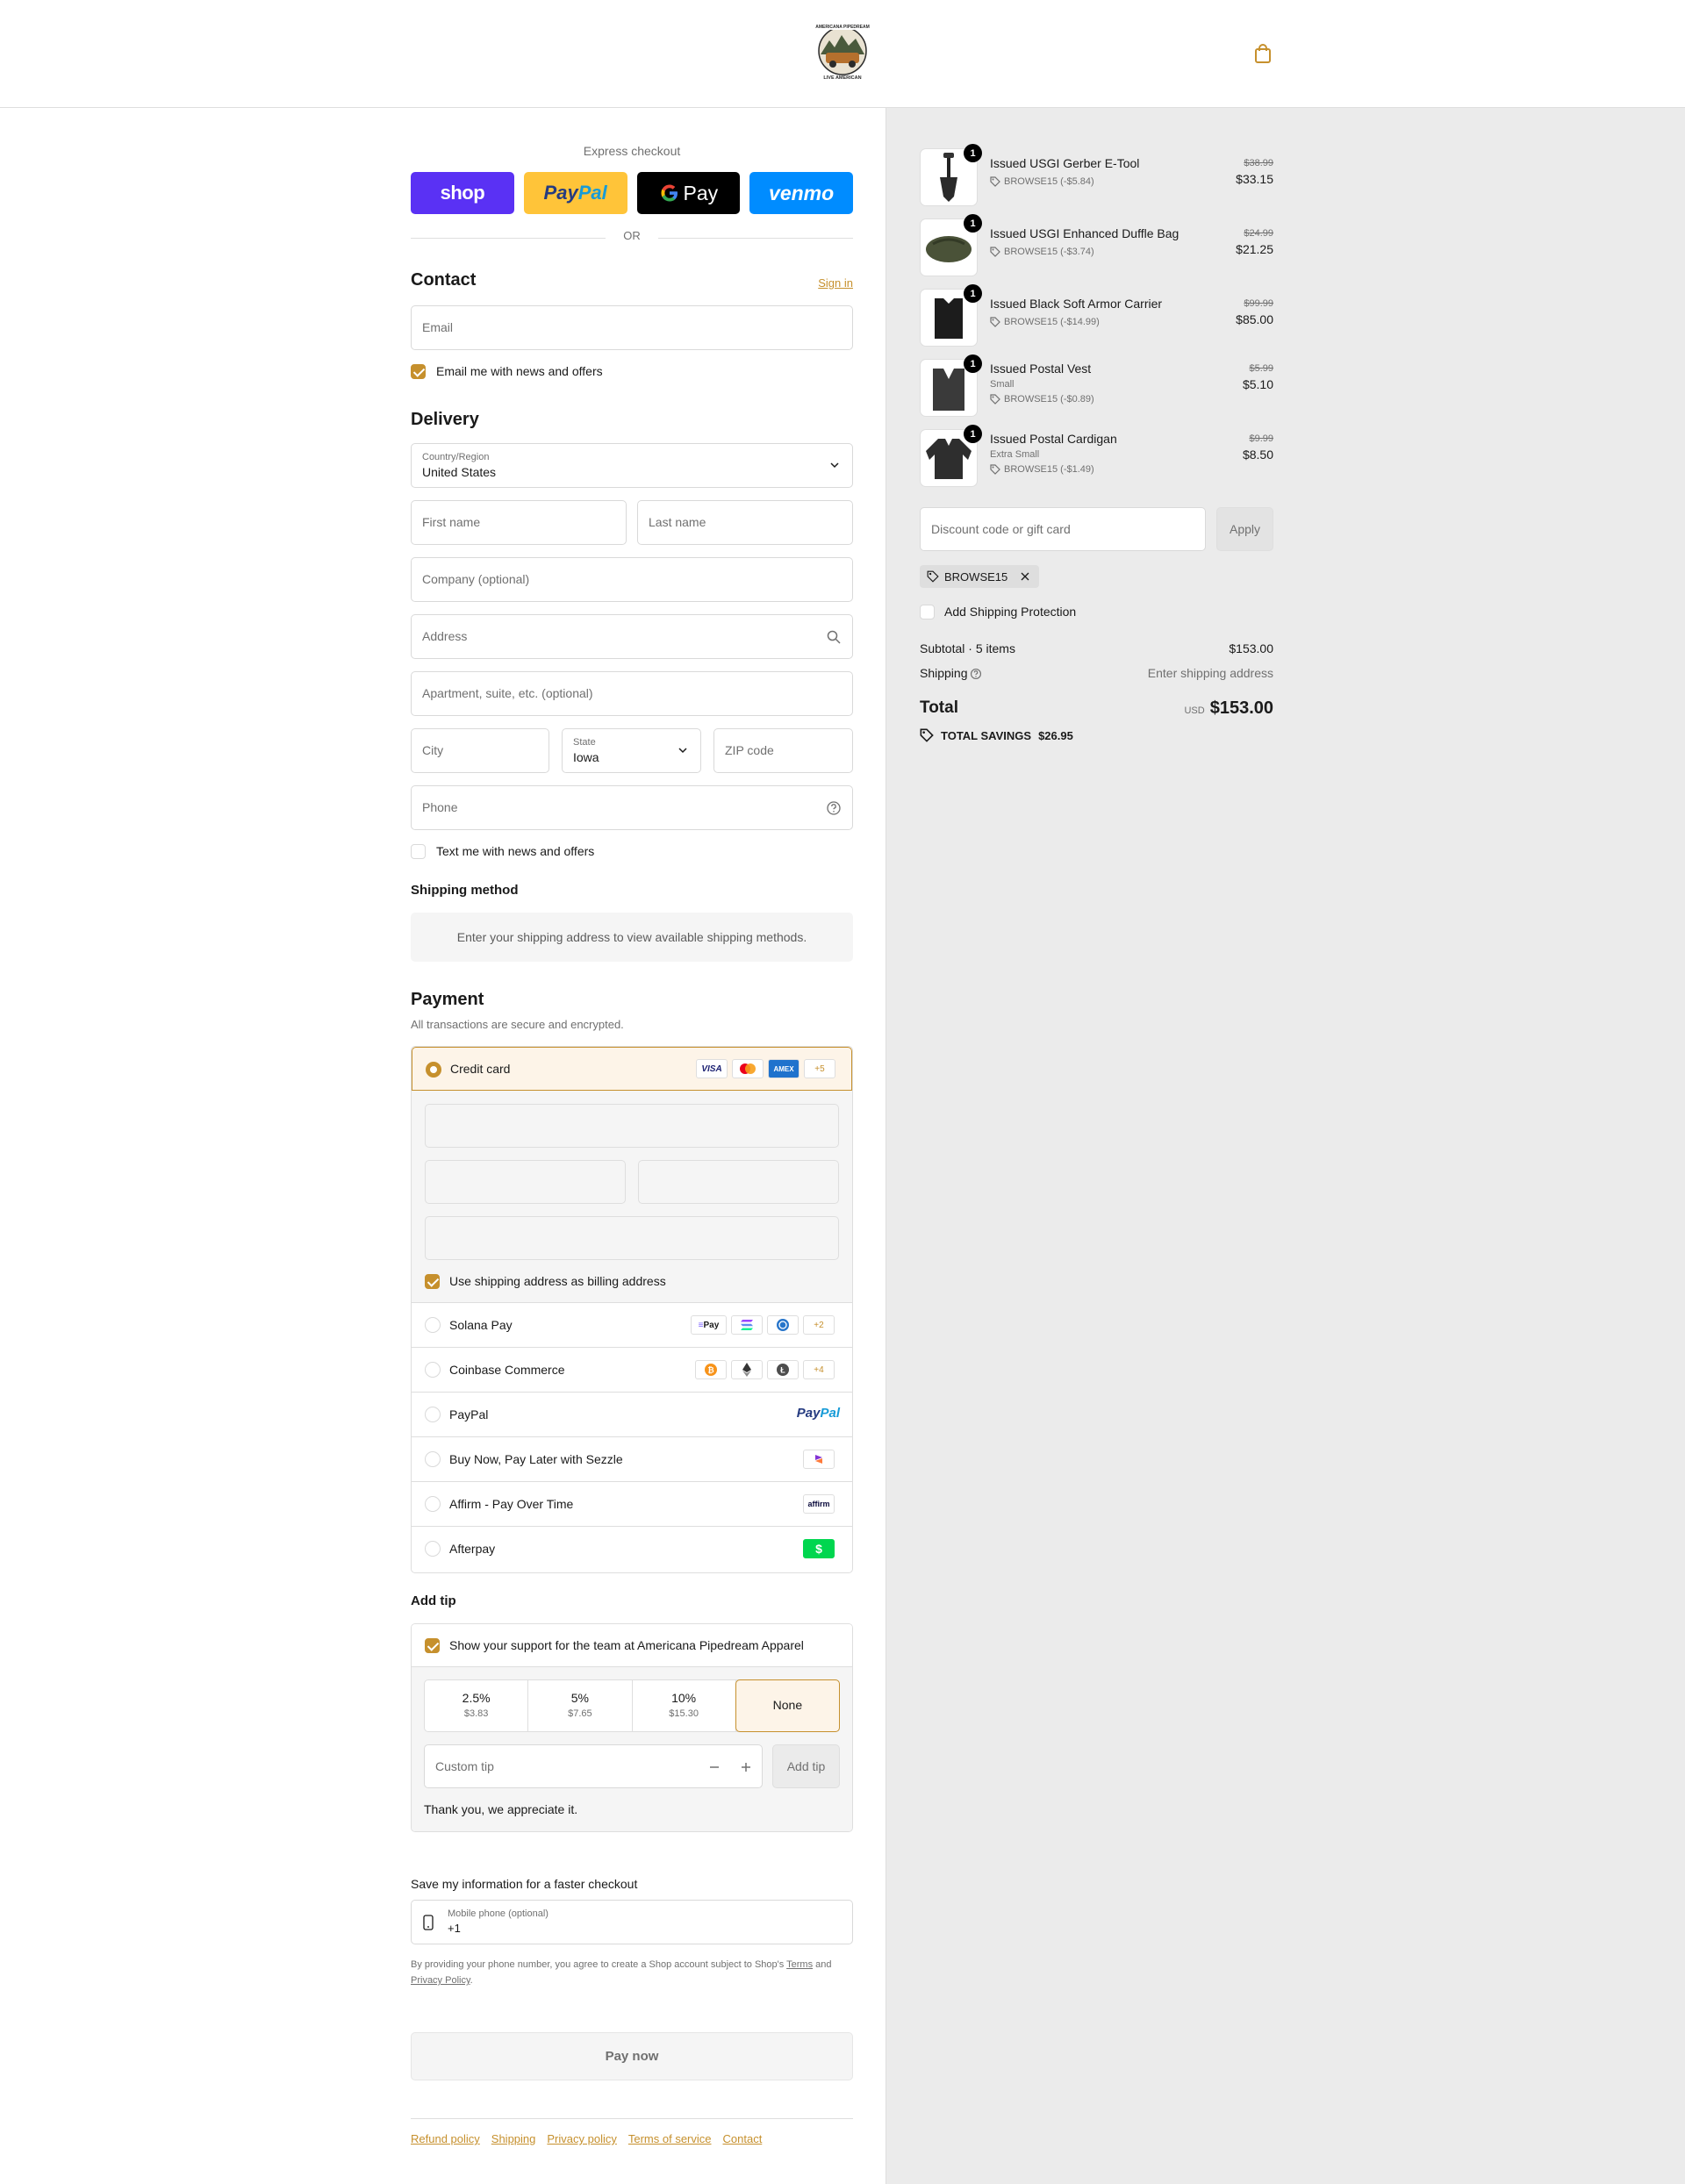 Image resolution: width=1685 pixels, height=2184 pixels. Describe the element at coordinates (782, 1370) in the screenshot. I see `svg-text: Ł` at that location.